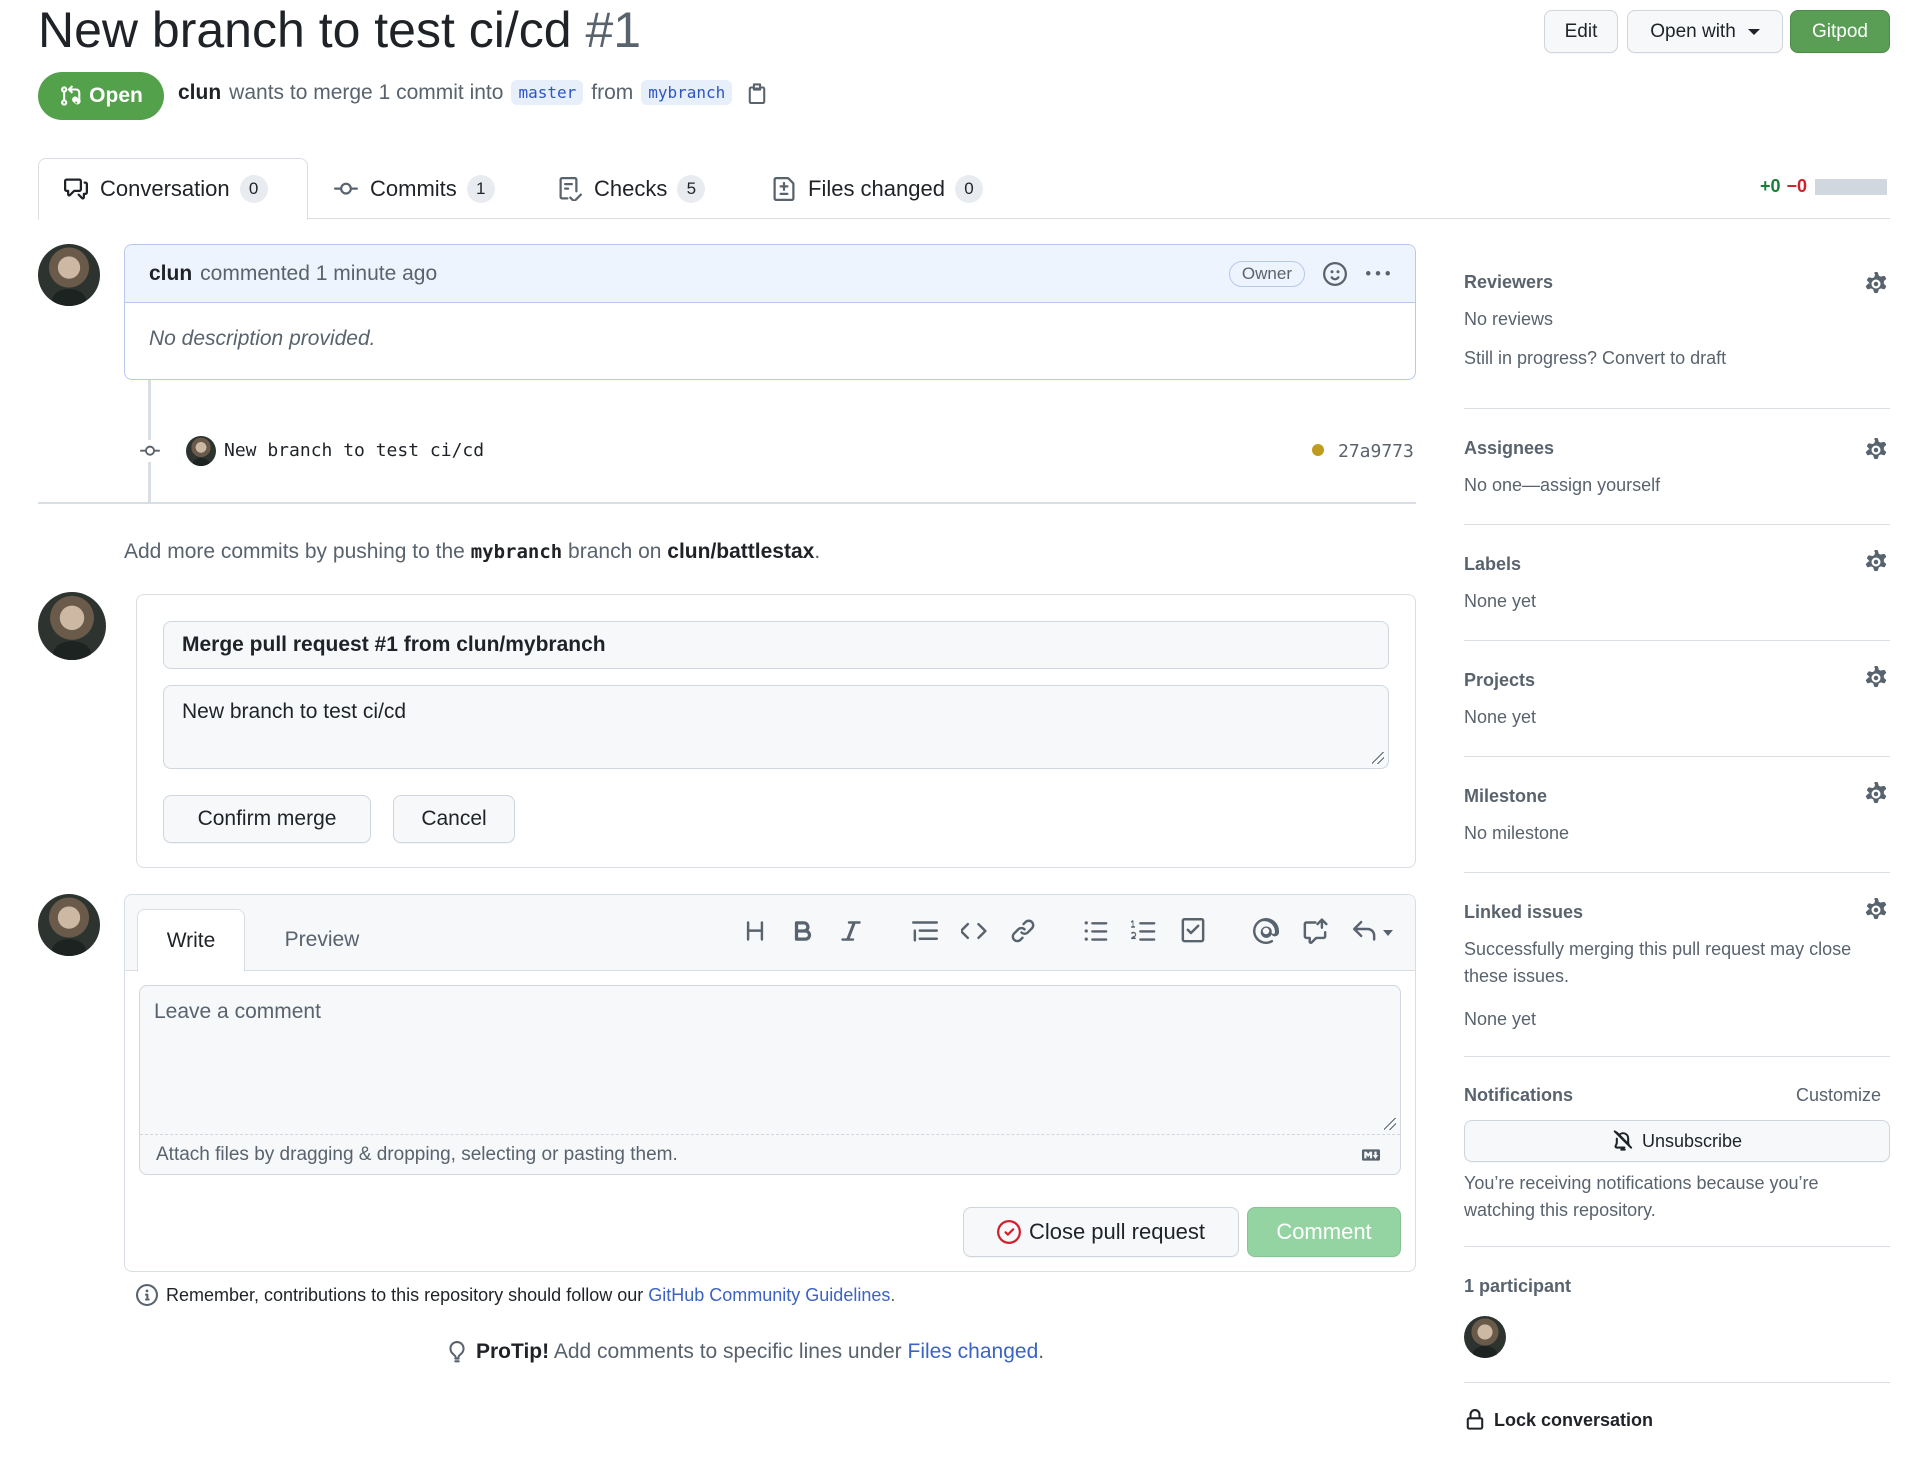 The height and width of the screenshot is (1476, 1930). What do you see at coordinates (354, 450) in the screenshot?
I see `commit-message: New branch to test ci/cd` at bounding box center [354, 450].